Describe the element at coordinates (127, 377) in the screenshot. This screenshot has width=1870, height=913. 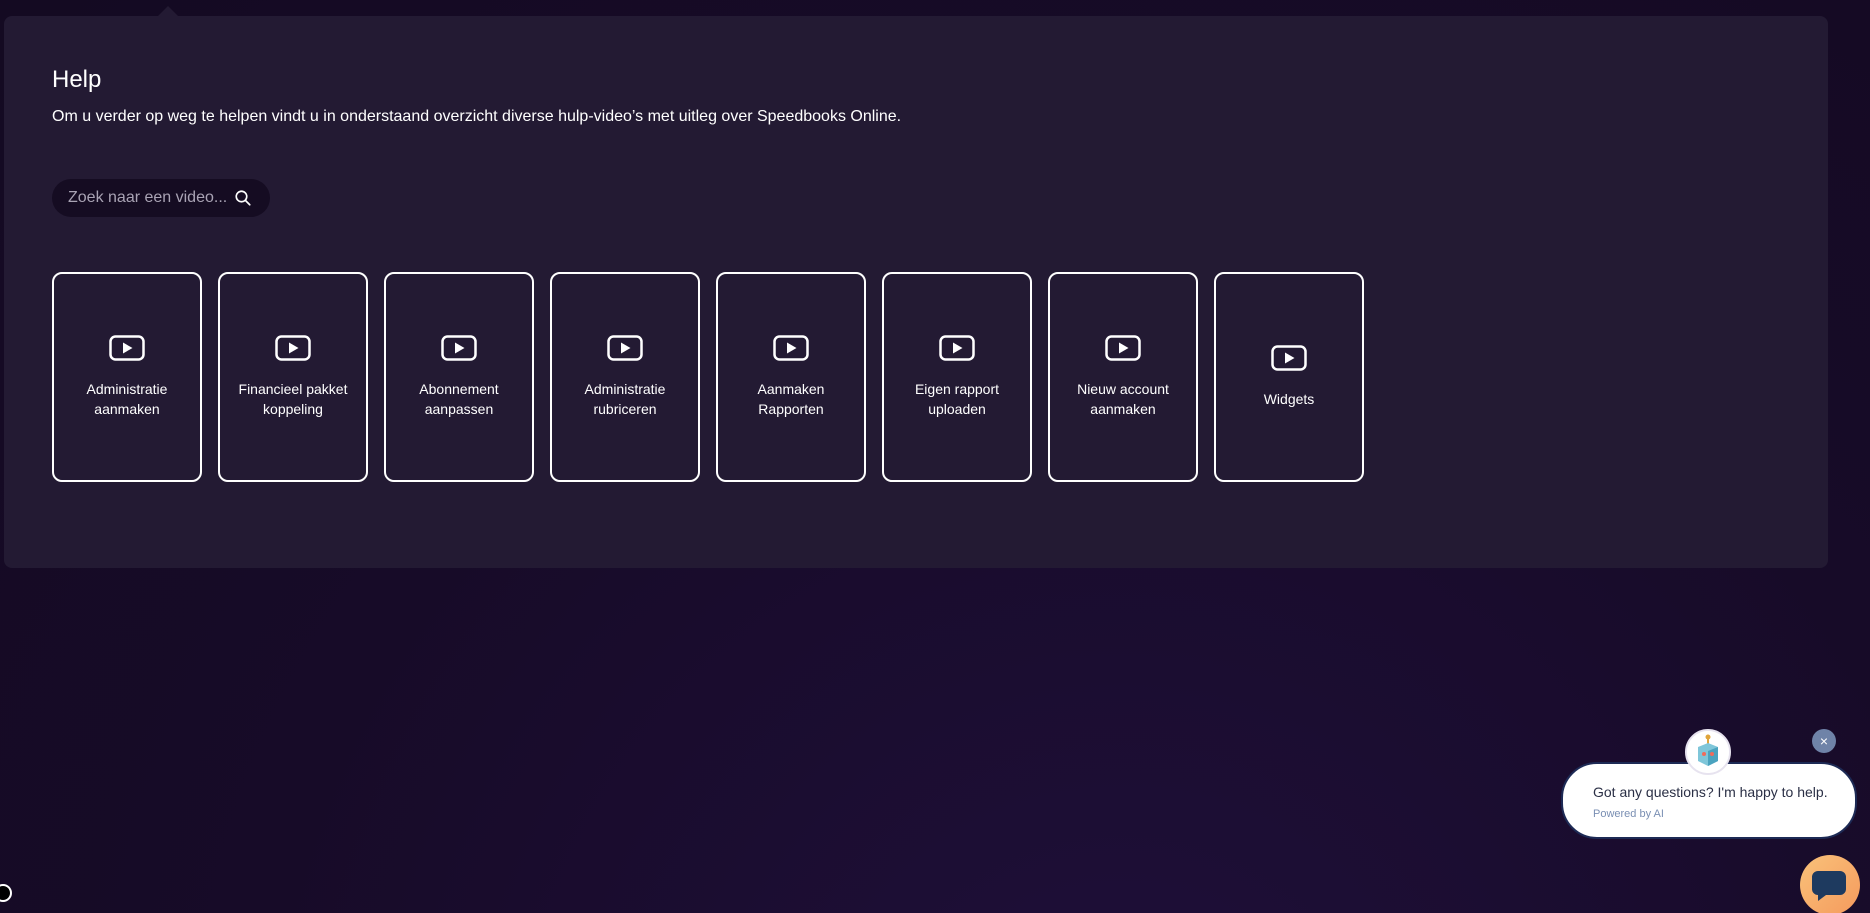
I see `video-card: Administratie aanmaken` at that location.